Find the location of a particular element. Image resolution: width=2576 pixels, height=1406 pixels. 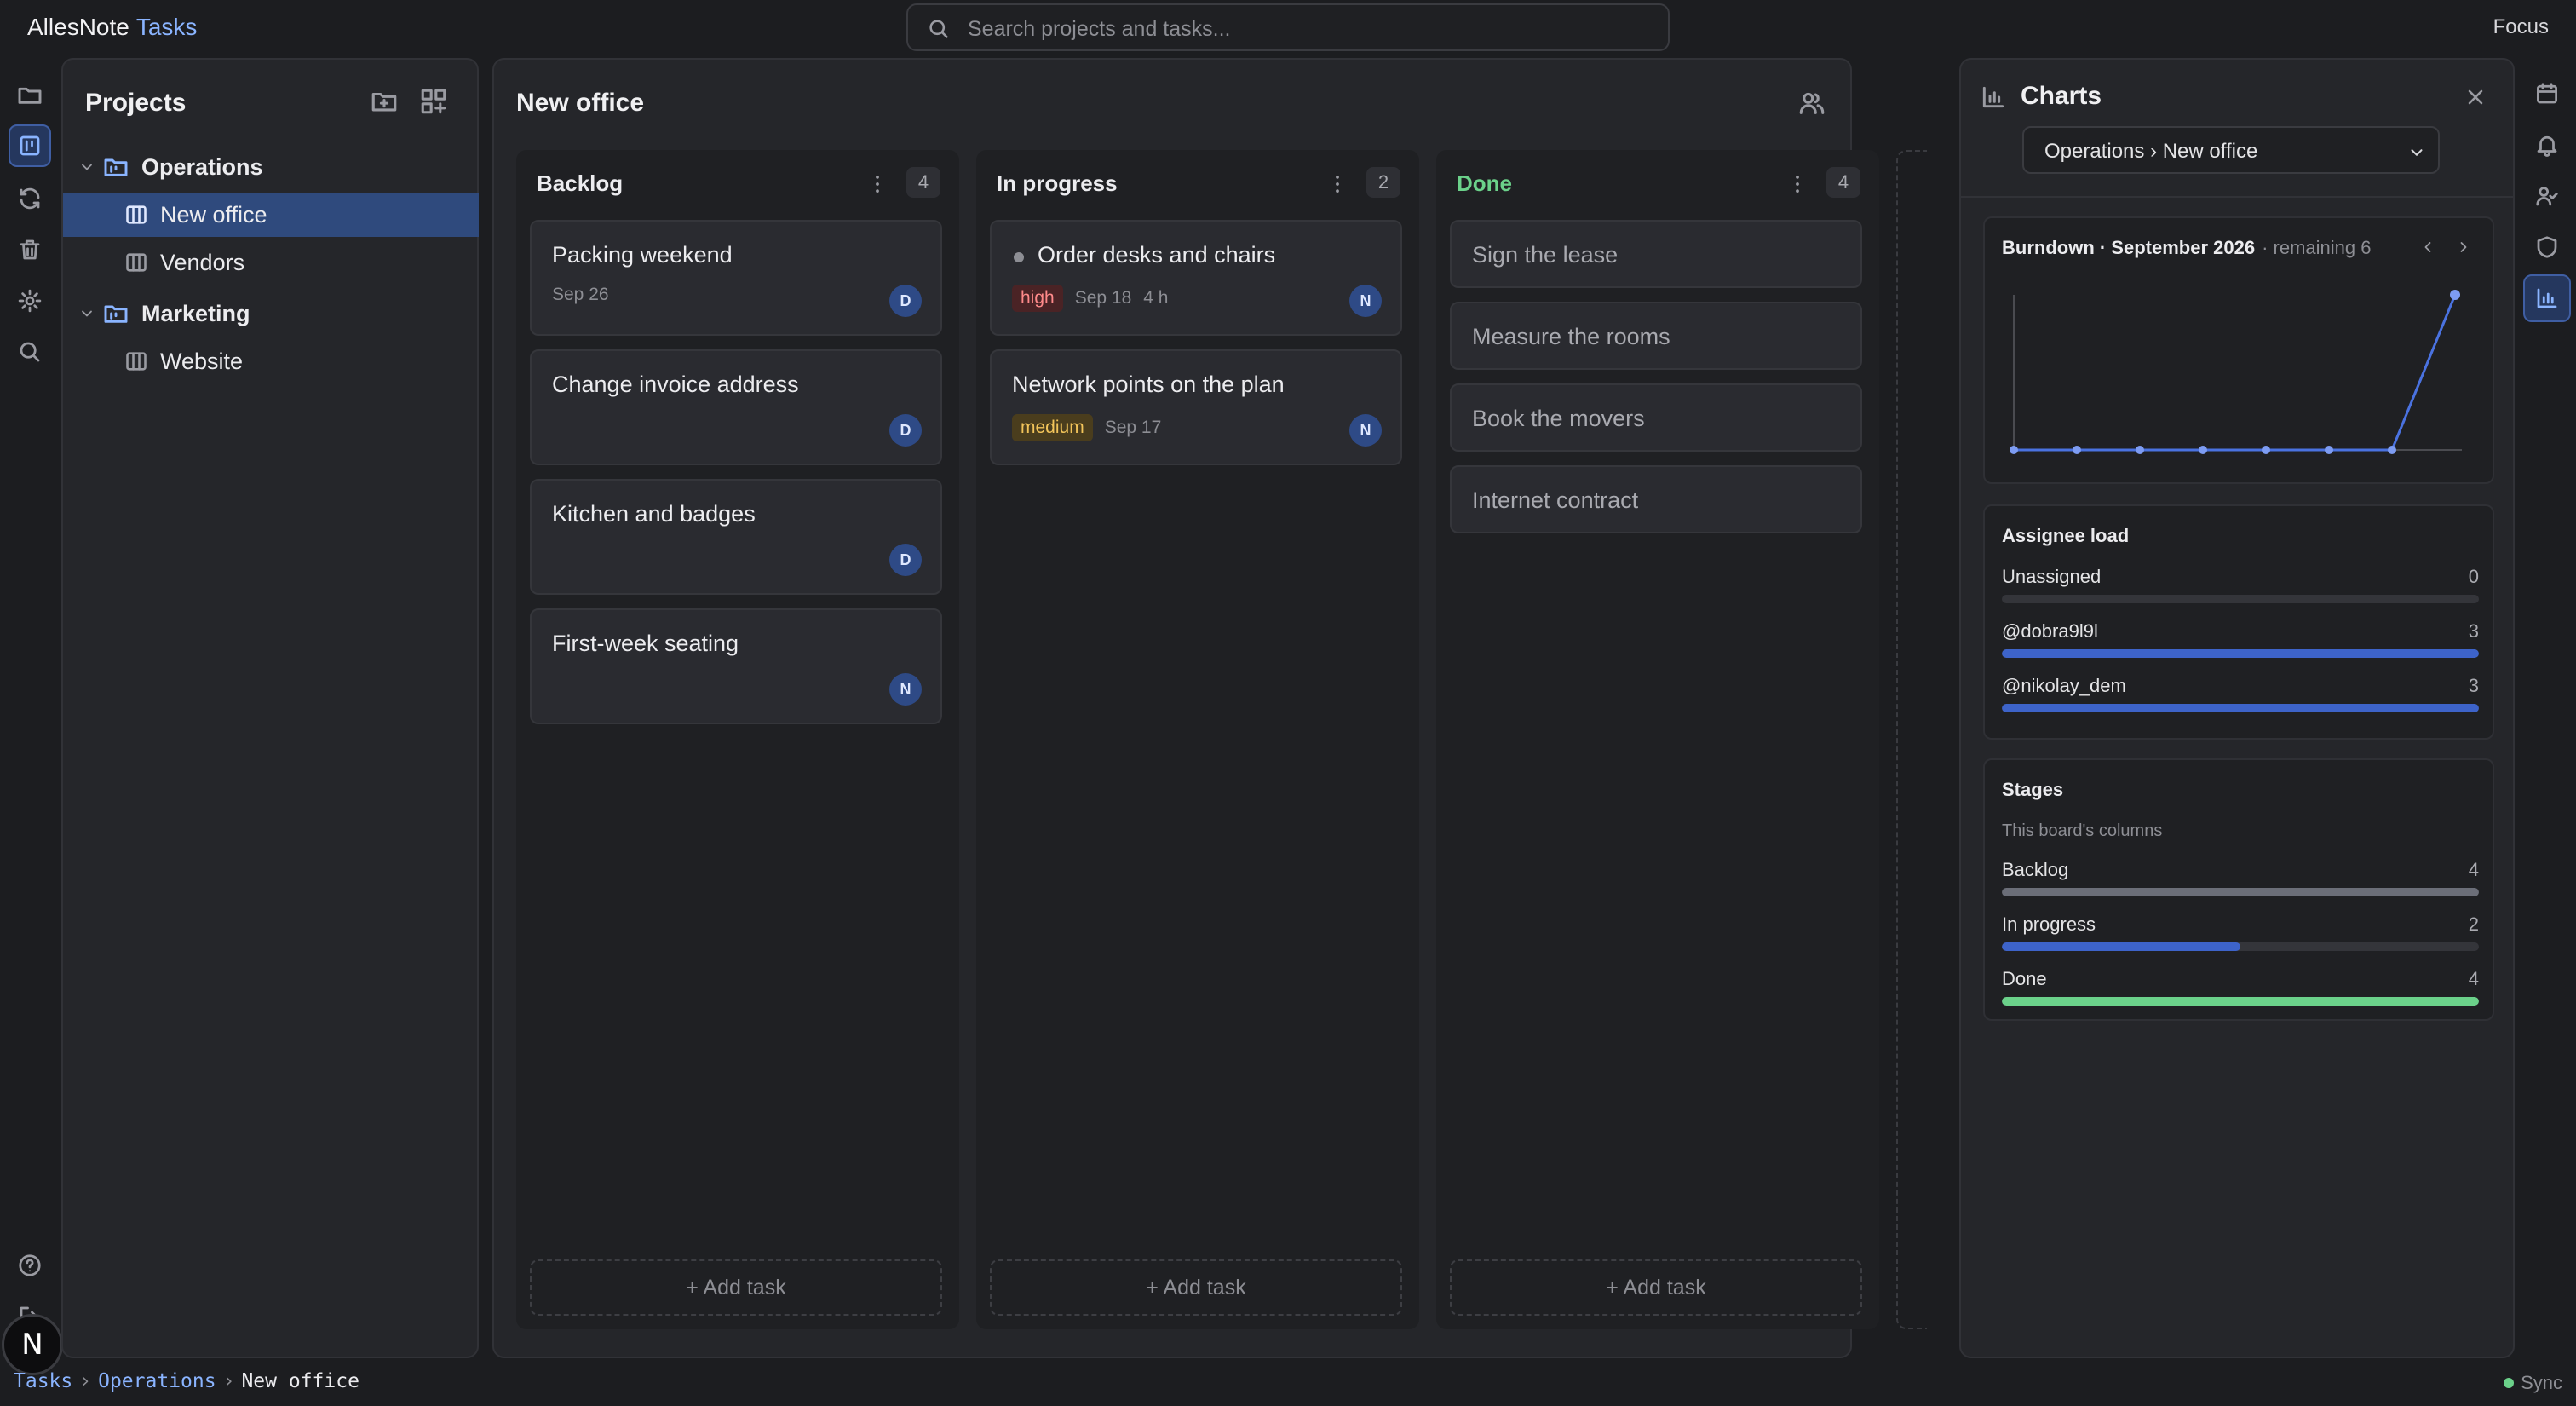

tree-folder-operations: Operations is located at coordinates (271, 167).